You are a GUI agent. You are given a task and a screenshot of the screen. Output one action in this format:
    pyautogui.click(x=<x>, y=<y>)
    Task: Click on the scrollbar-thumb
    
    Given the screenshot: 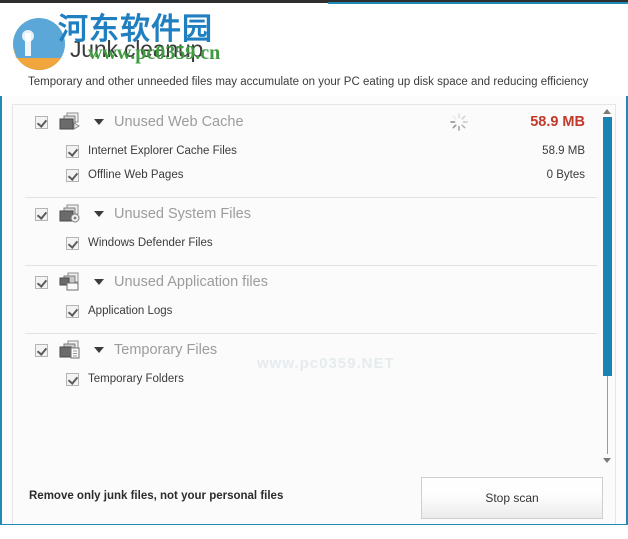 What is the action you would take?
    pyautogui.click(x=607, y=247)
    